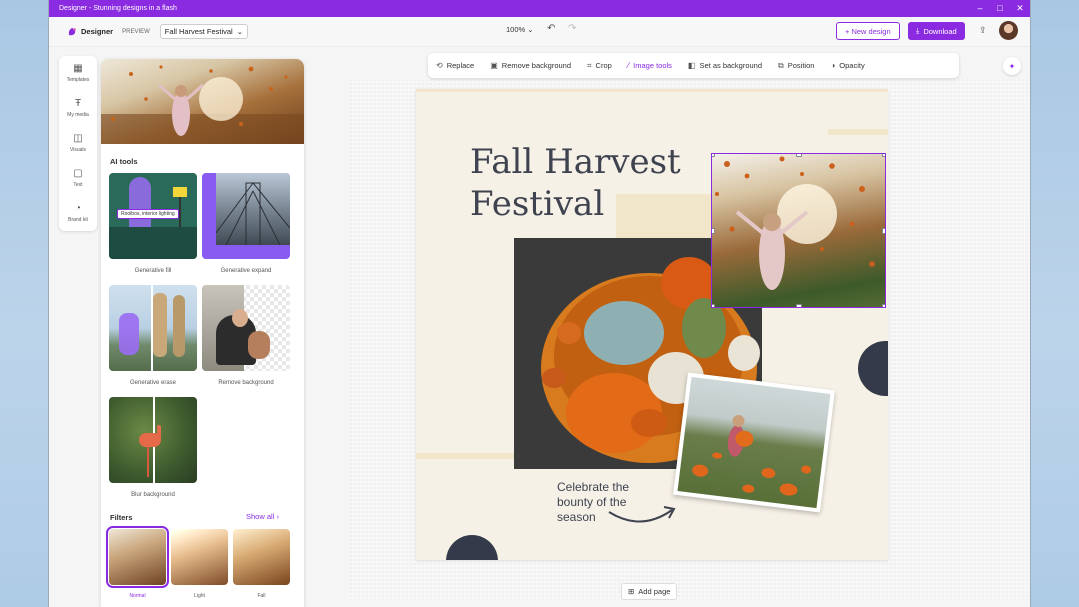 The image size is (1079, 607). What do you see at coordinates (124, 161) in the screenshot?
I see `ai-tools-title: AI tools` at bounding box center [124, 161].